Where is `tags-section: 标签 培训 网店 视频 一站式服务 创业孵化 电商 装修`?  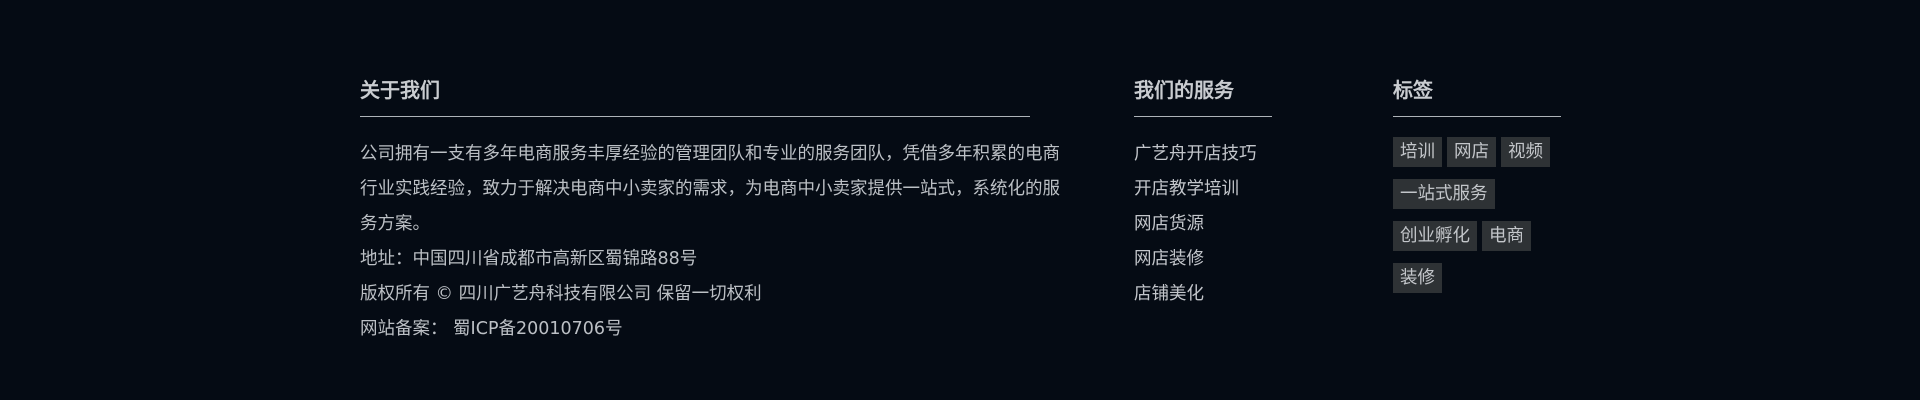 tags-section: 标签 培训 网店 视频 一站式服务 创业孵化 电商 装修 is located at coordinates (1478, 184).